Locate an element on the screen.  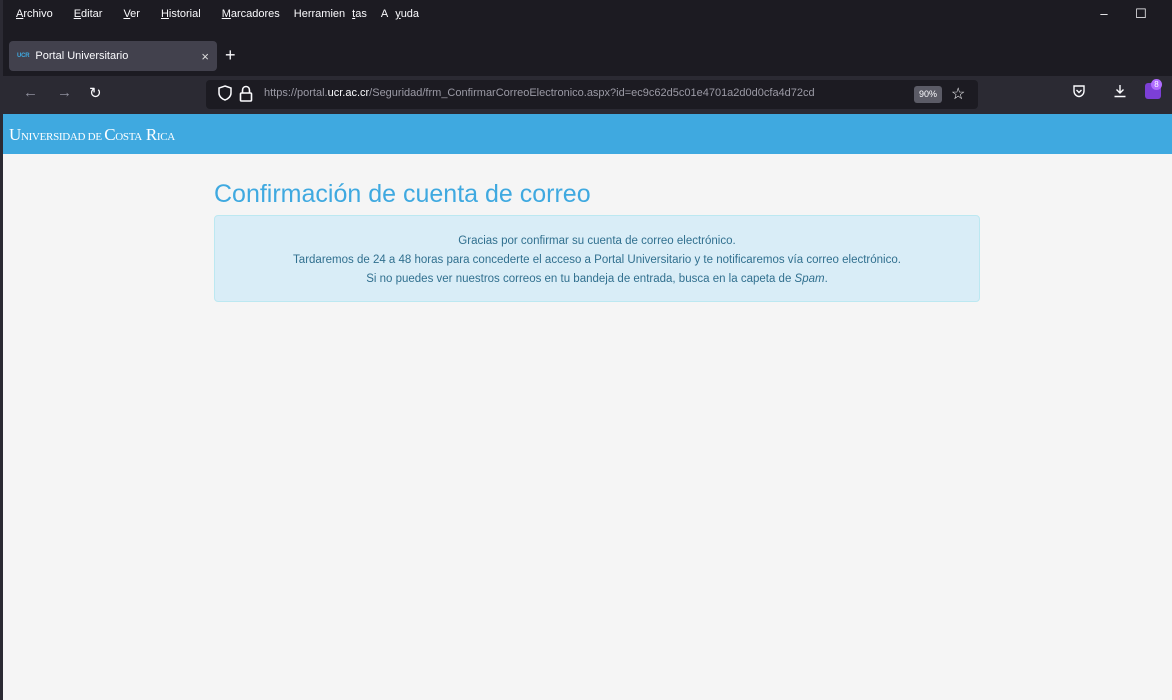
menu-herramientas: Herramien tas is located at coordinates (334, 17).